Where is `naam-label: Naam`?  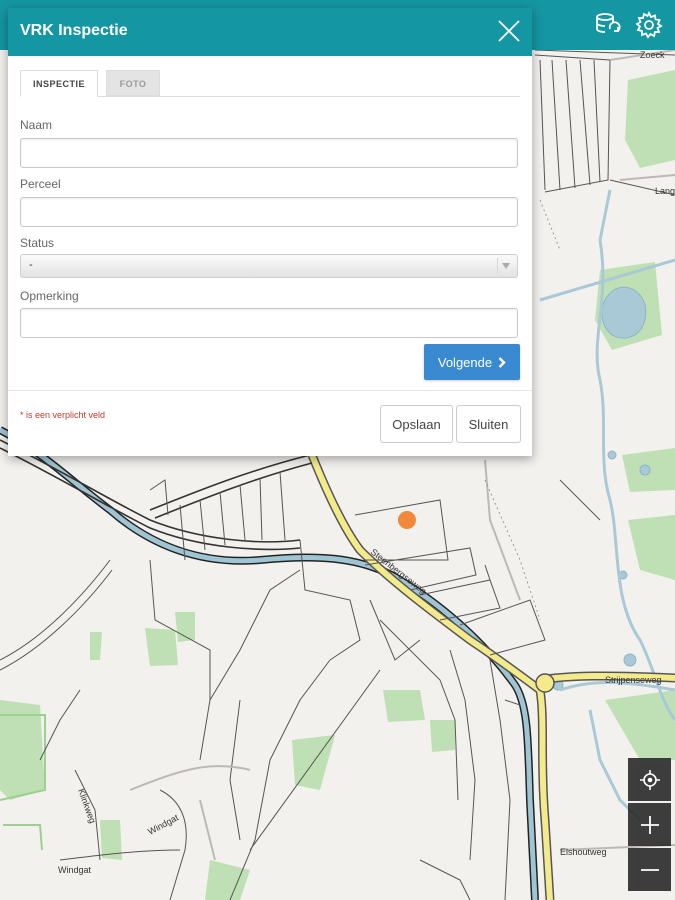
naam-label: Naam is located at coordinates (36, 125).